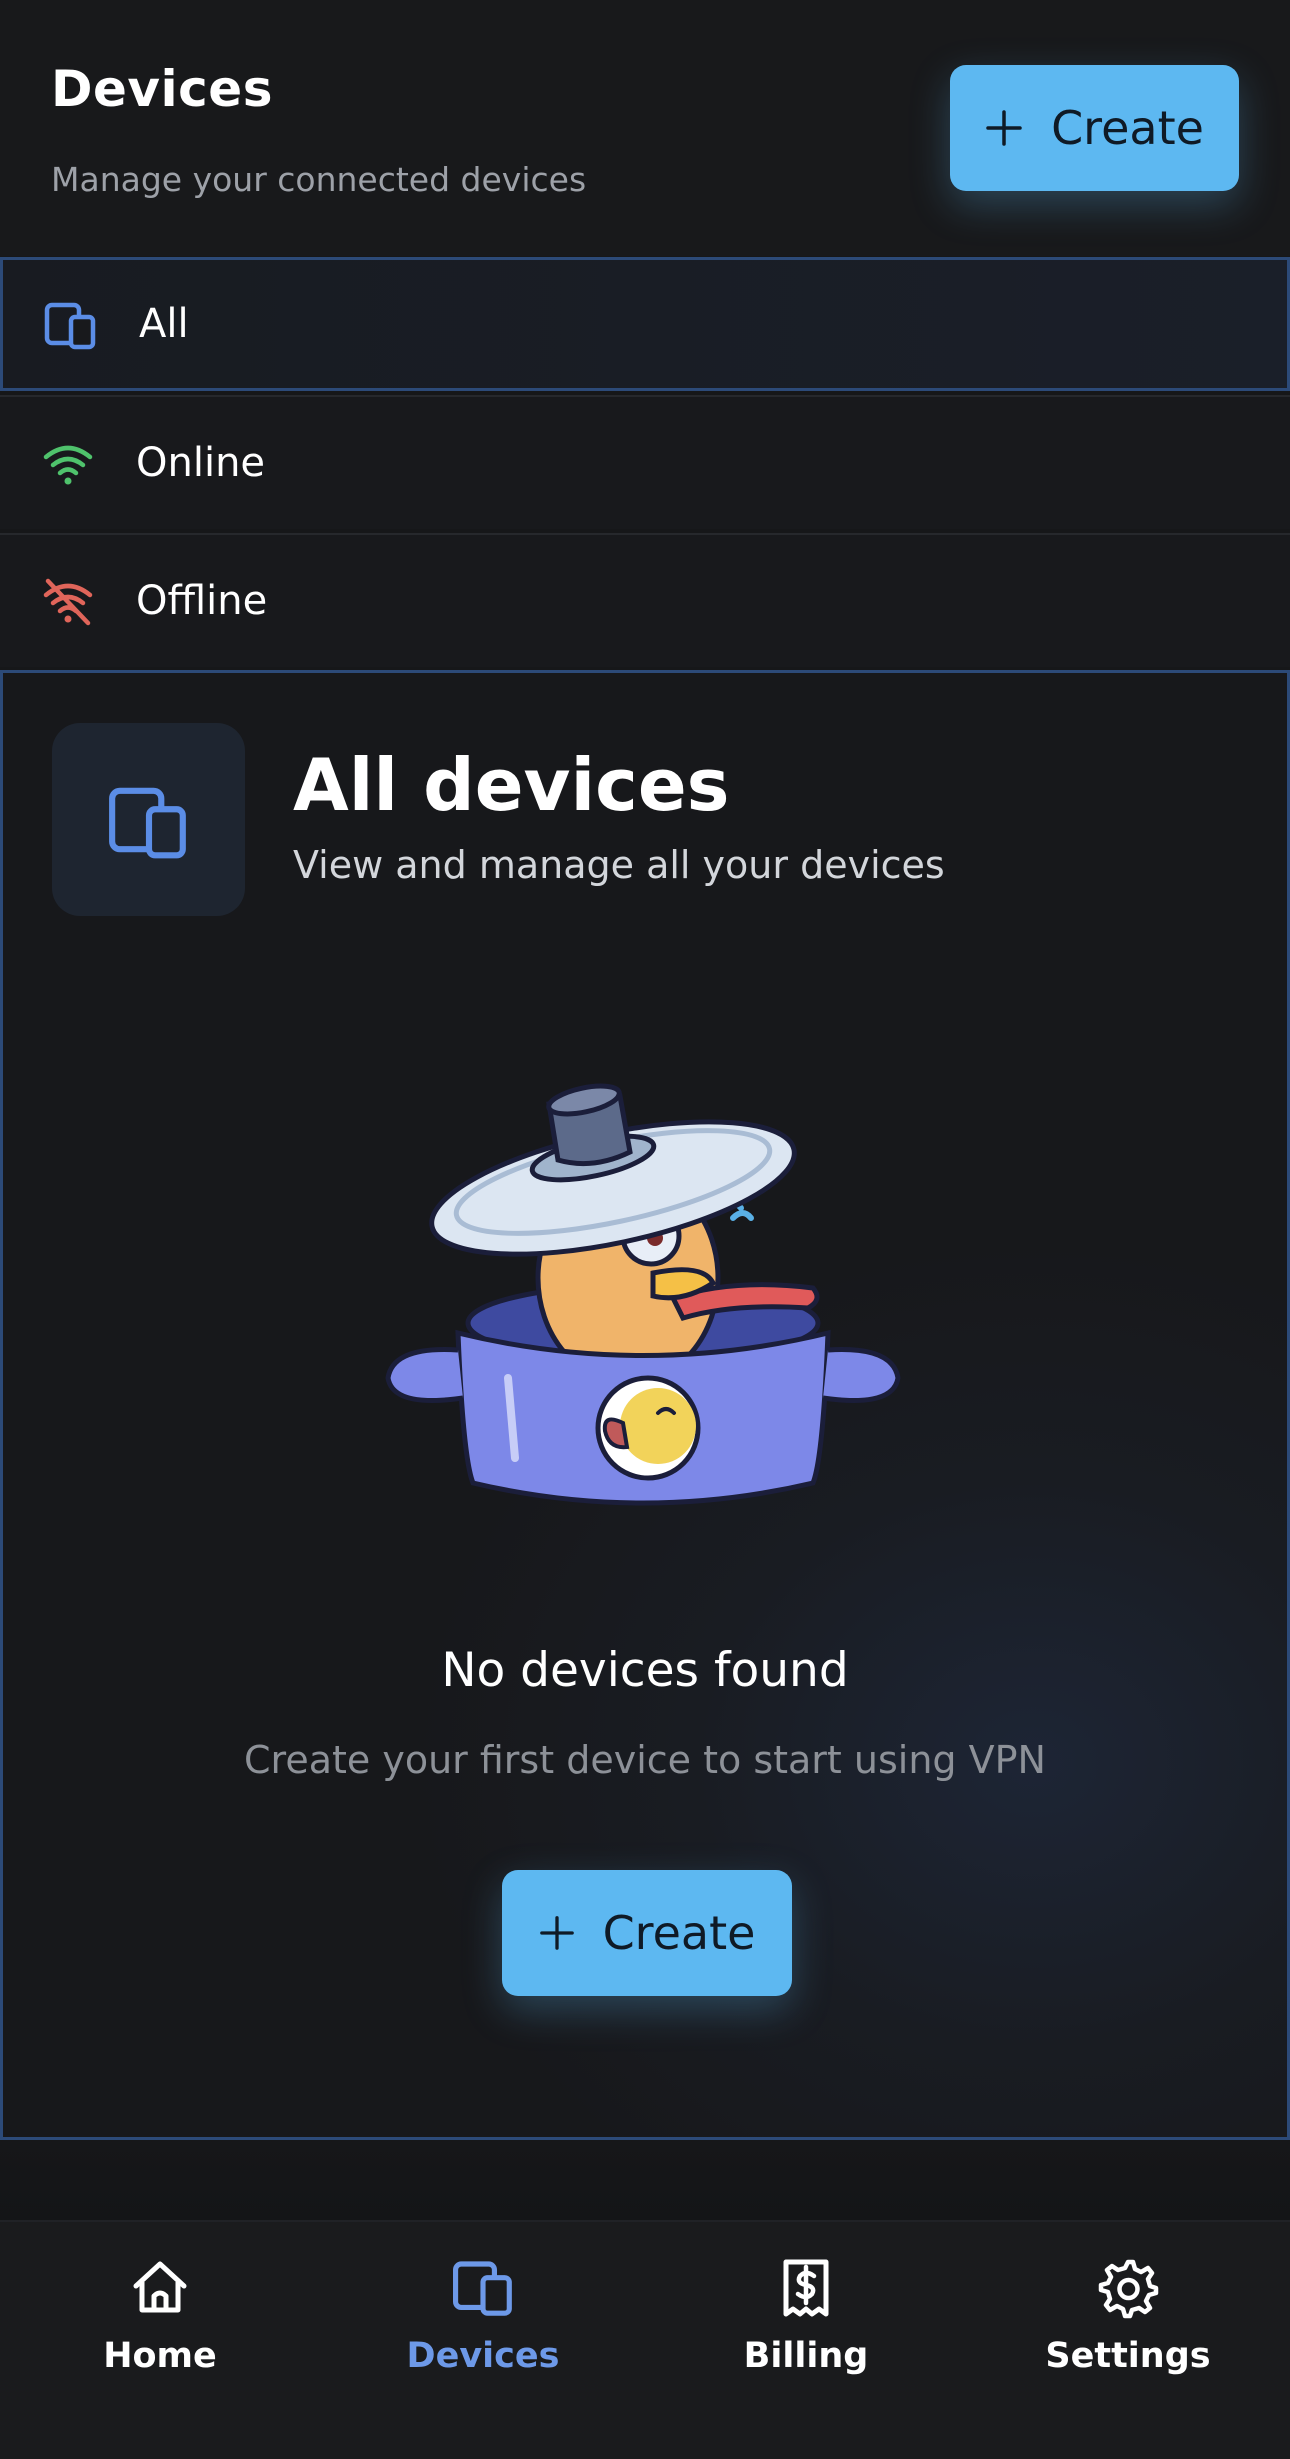  What do you see at coordinates (319, 179) in the screenshot?
I see `page-subtitle: Manage your connected devices` at bounding box center [319, 179].